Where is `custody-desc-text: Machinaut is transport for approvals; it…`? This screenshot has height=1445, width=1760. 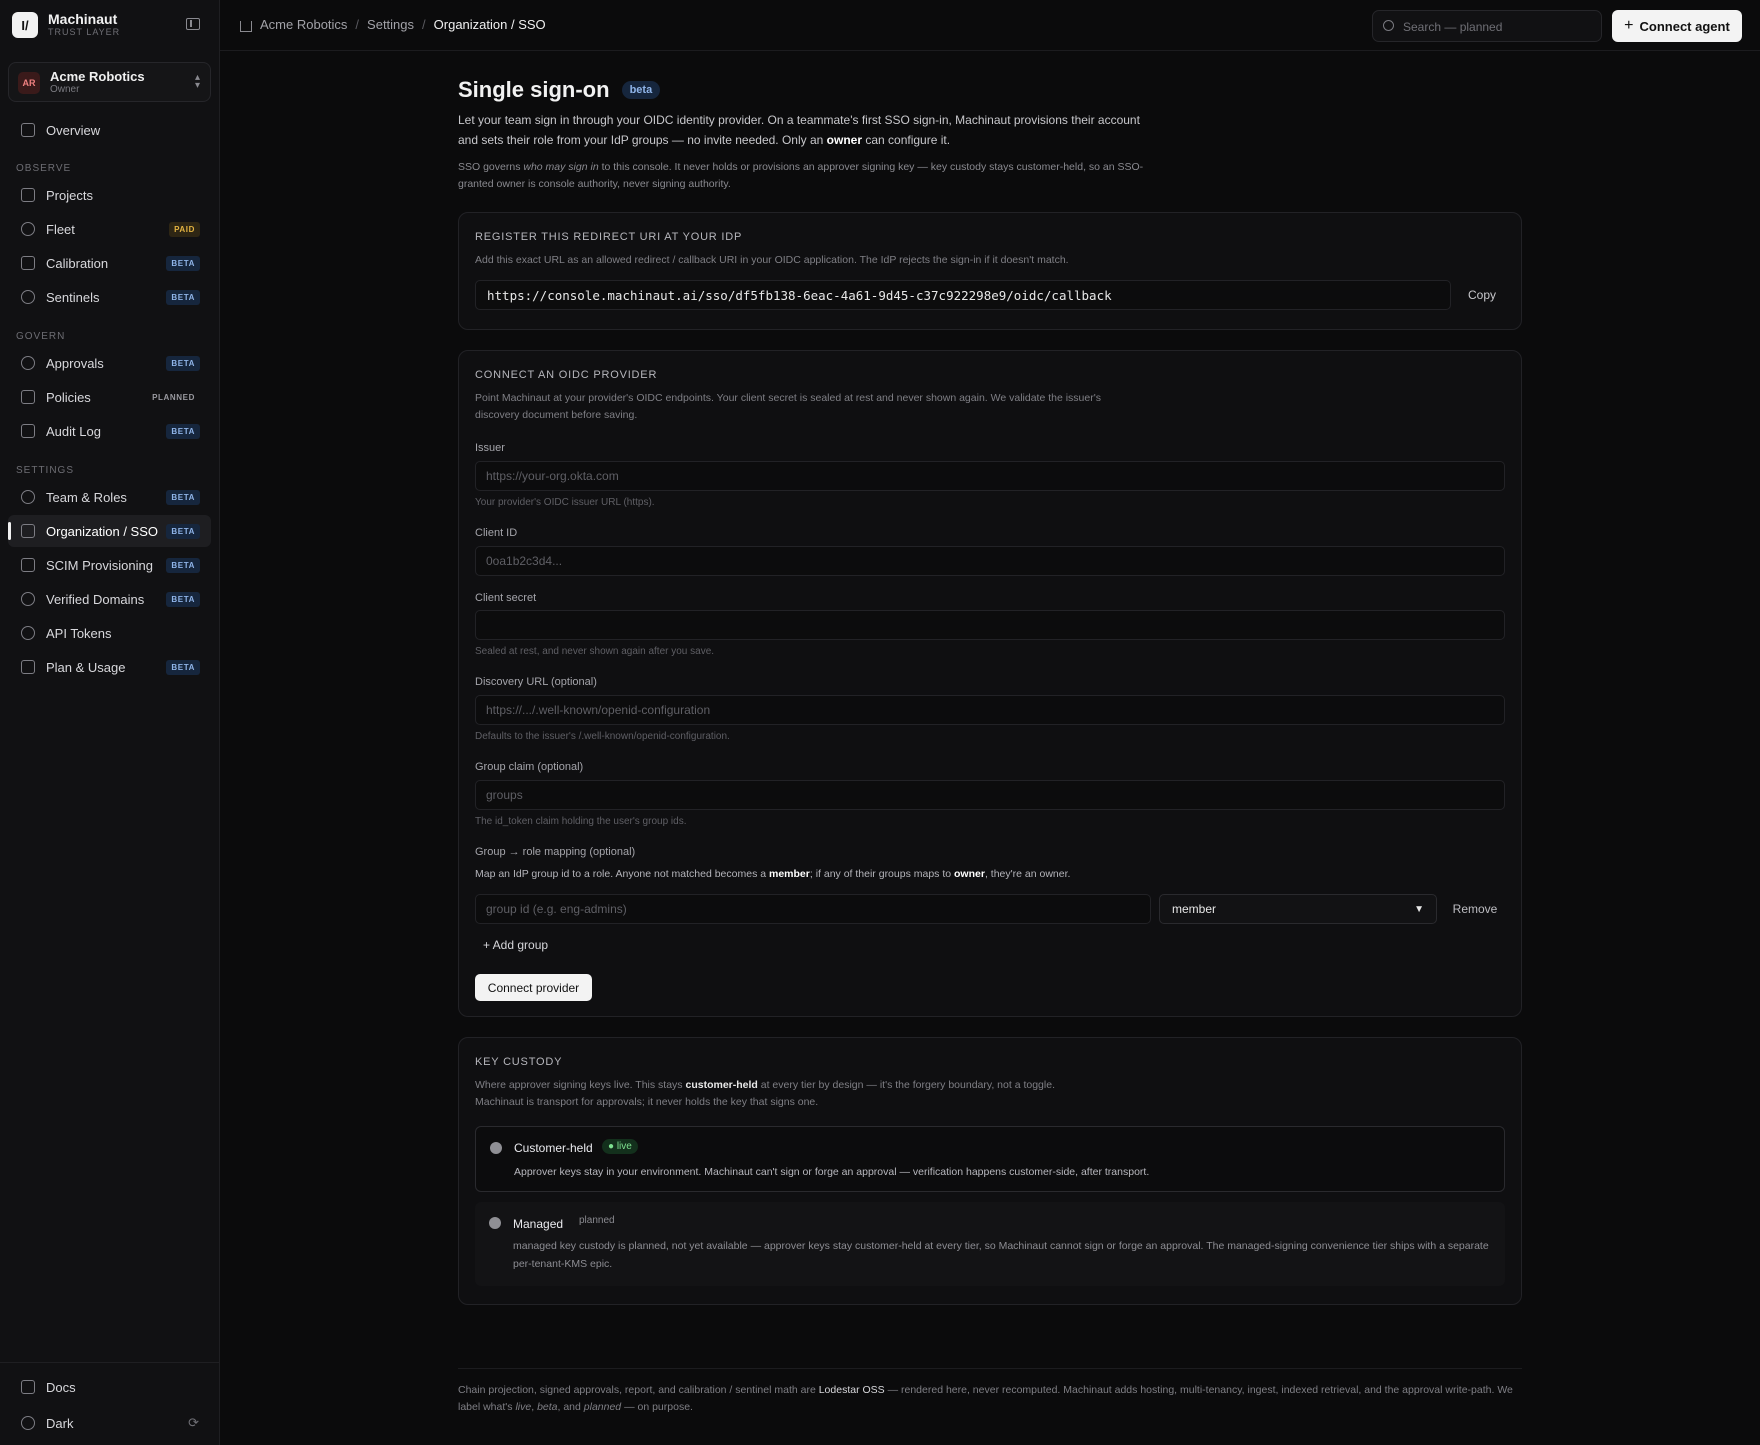
custody-desc-text: Machinaut is transport for approvals; it… is located at coordinates (647, 1102).